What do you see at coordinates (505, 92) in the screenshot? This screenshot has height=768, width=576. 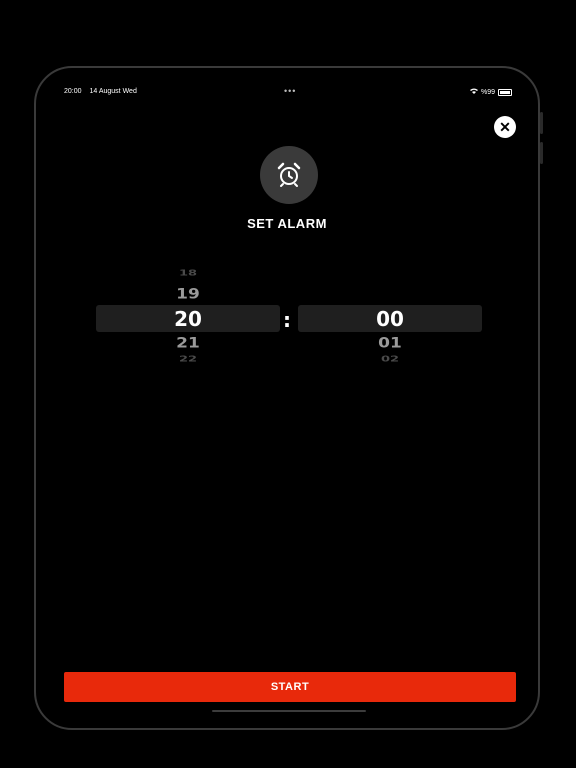 I see `battery-icon` at bounding box center [505, 92].